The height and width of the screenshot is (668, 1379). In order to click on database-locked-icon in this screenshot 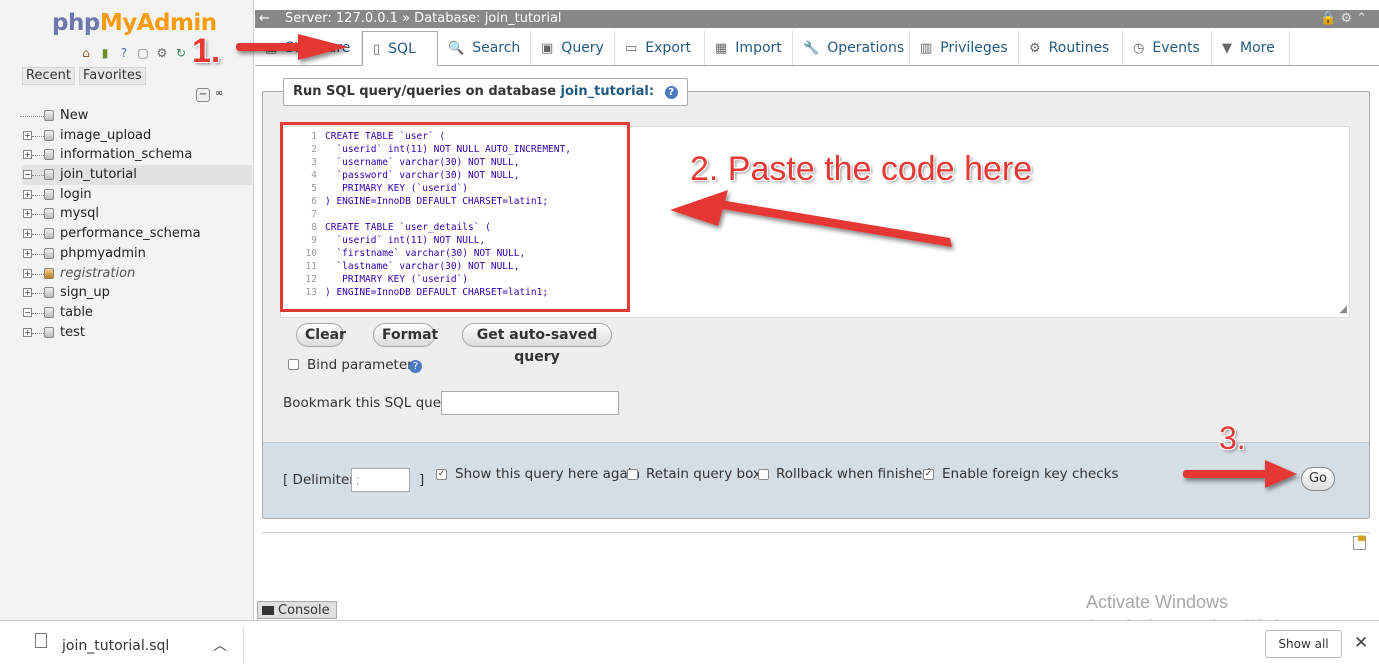, I will do `click(49, 273)`.